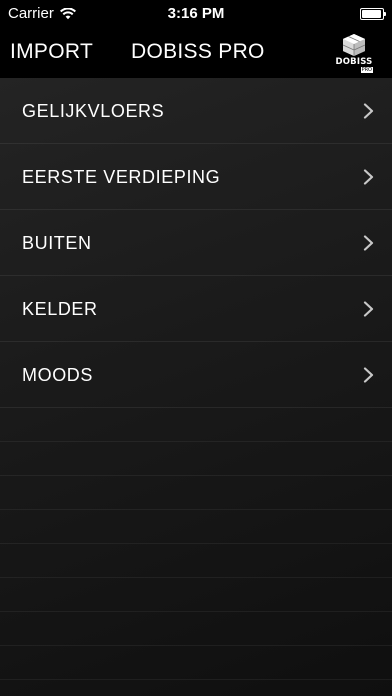  What do you see at coordinates (93, 111) in the screenshot?
I see `list-item-label: GELIJKVLOERS` at bounding box center [93, 111].